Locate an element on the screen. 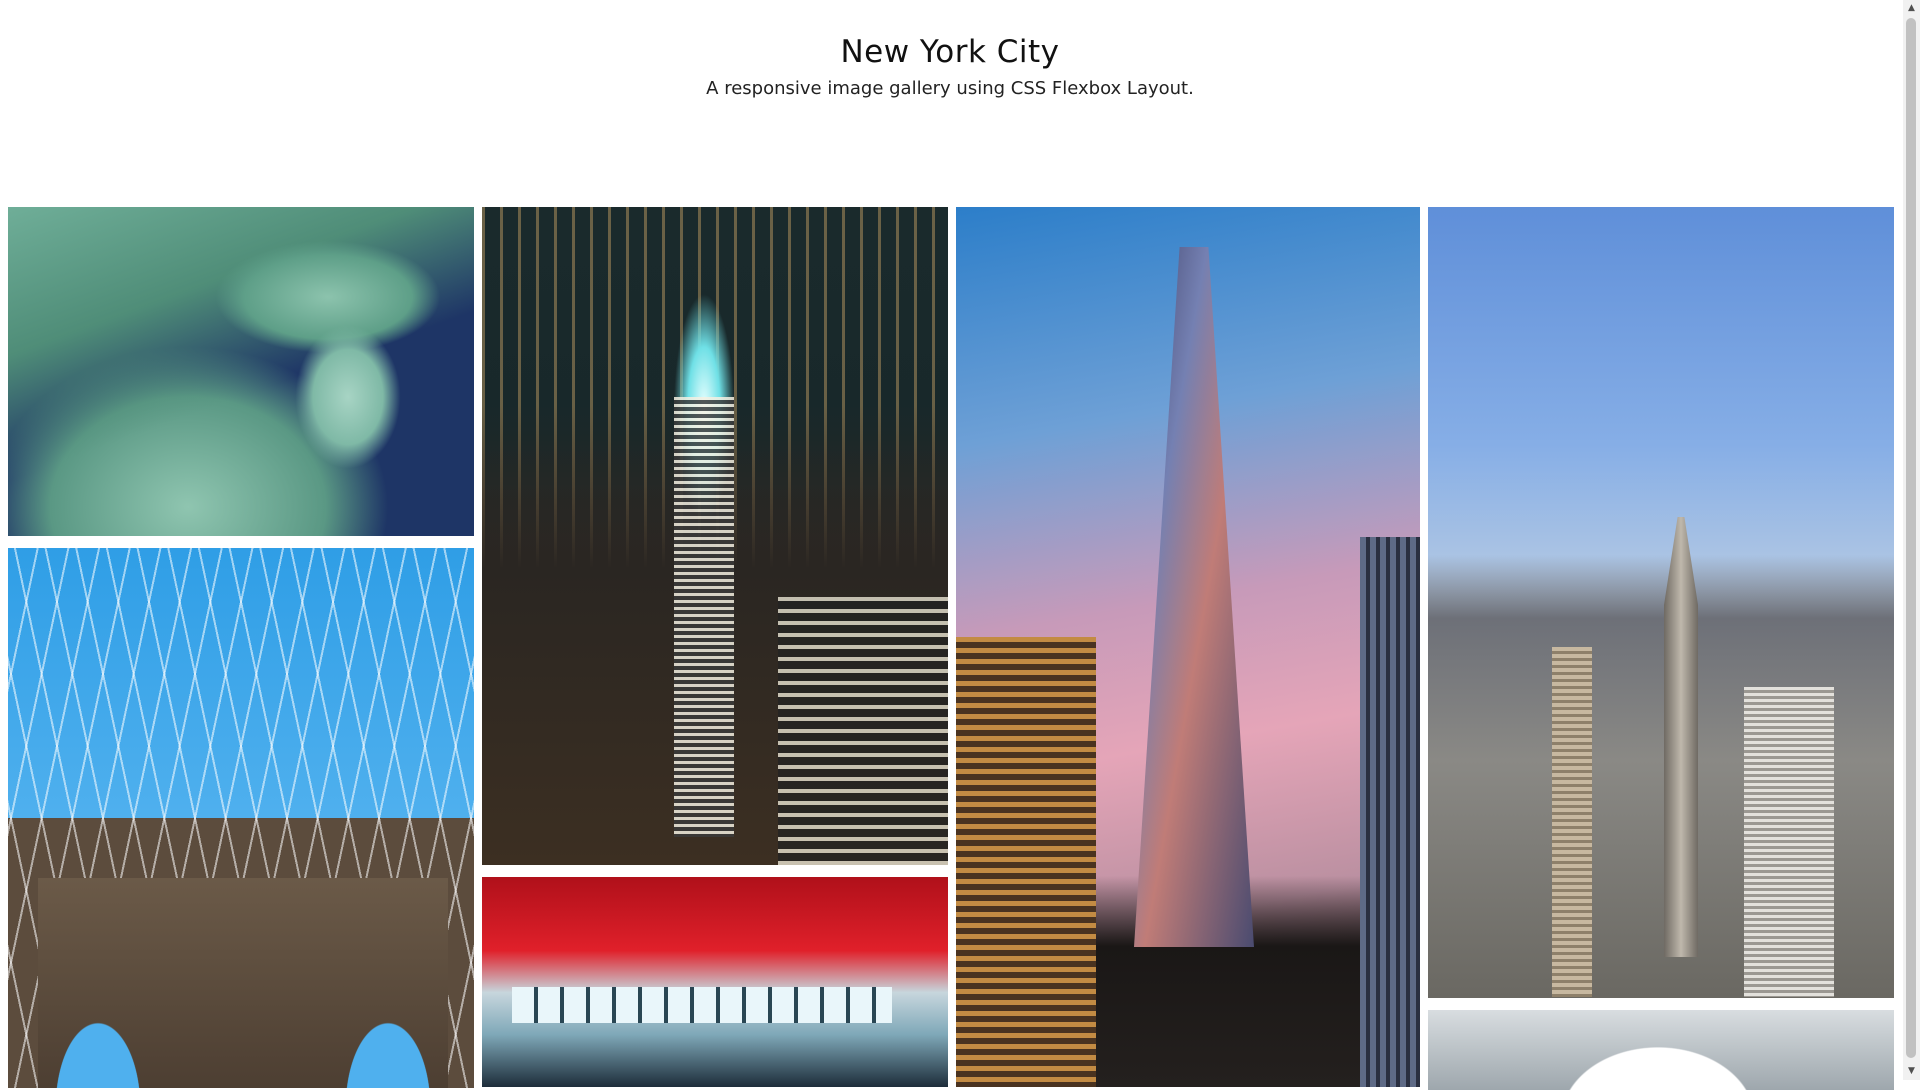  photo-washington-square-arch is located at coordinates (1661, 1050).